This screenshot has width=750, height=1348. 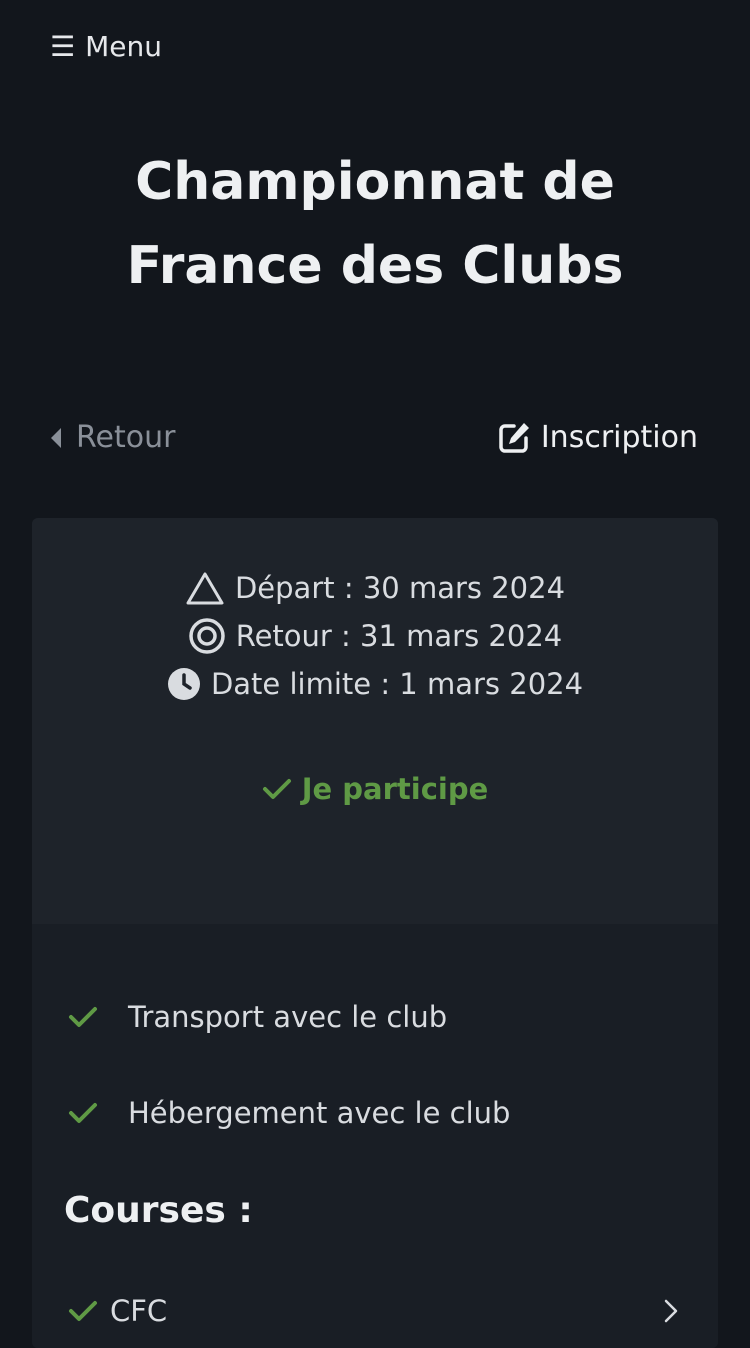 What do you see at coordinates (205, 588) in the screenshot?
I see `triangle-icon` at bounding box center [205, 588].